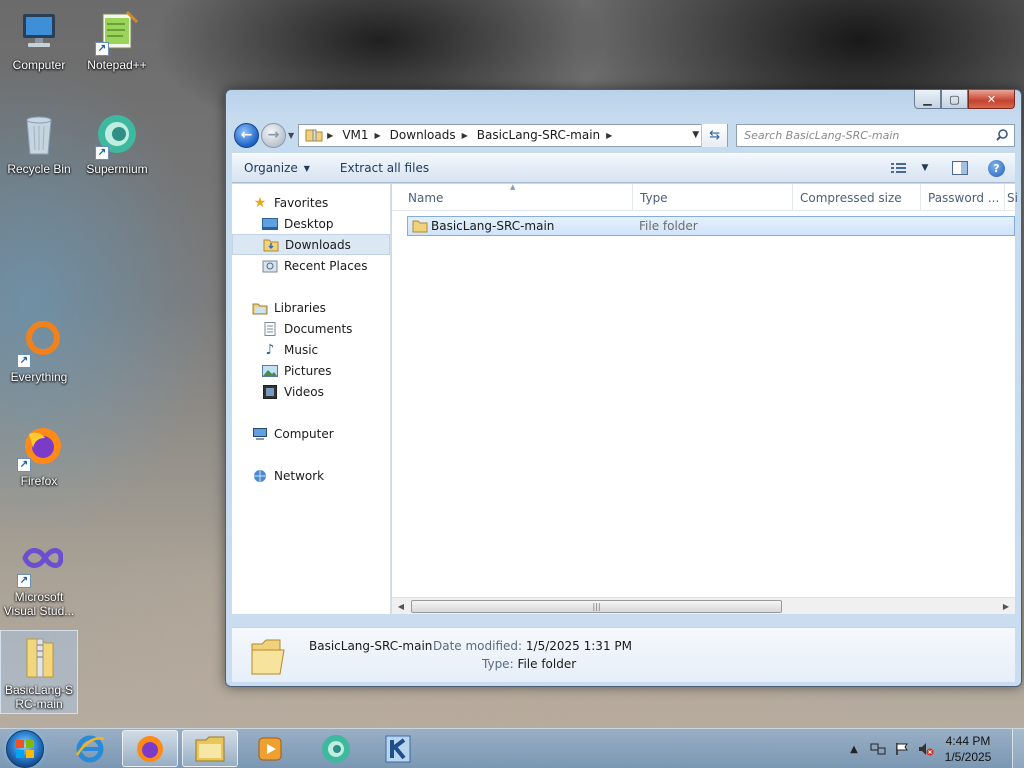 The width and height of the screenshot is (1024, 768). What do you see at coordinates (902, 749) in the screenshot?
I see `action-center-flag-icon` at bounding box center [902, 749].